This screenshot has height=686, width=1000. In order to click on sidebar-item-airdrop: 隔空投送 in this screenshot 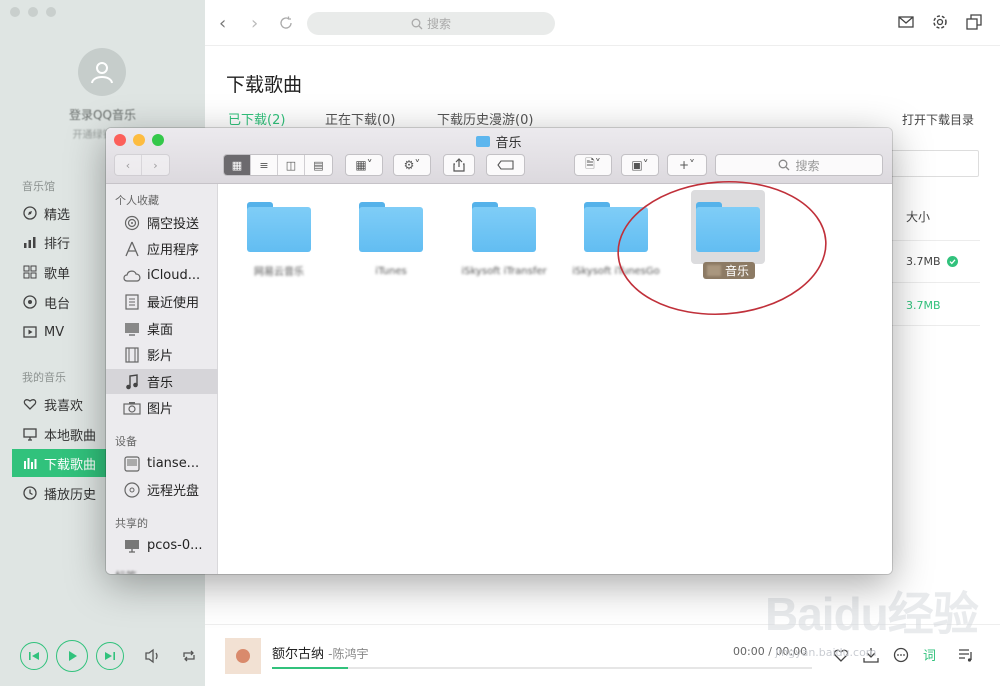, I will do `click(162, 222)`.